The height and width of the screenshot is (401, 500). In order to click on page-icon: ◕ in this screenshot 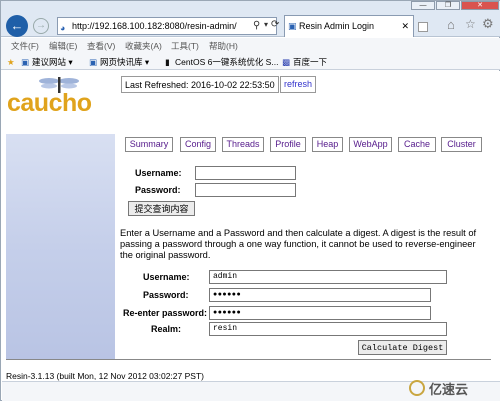, I will do `click(63, 28)`.